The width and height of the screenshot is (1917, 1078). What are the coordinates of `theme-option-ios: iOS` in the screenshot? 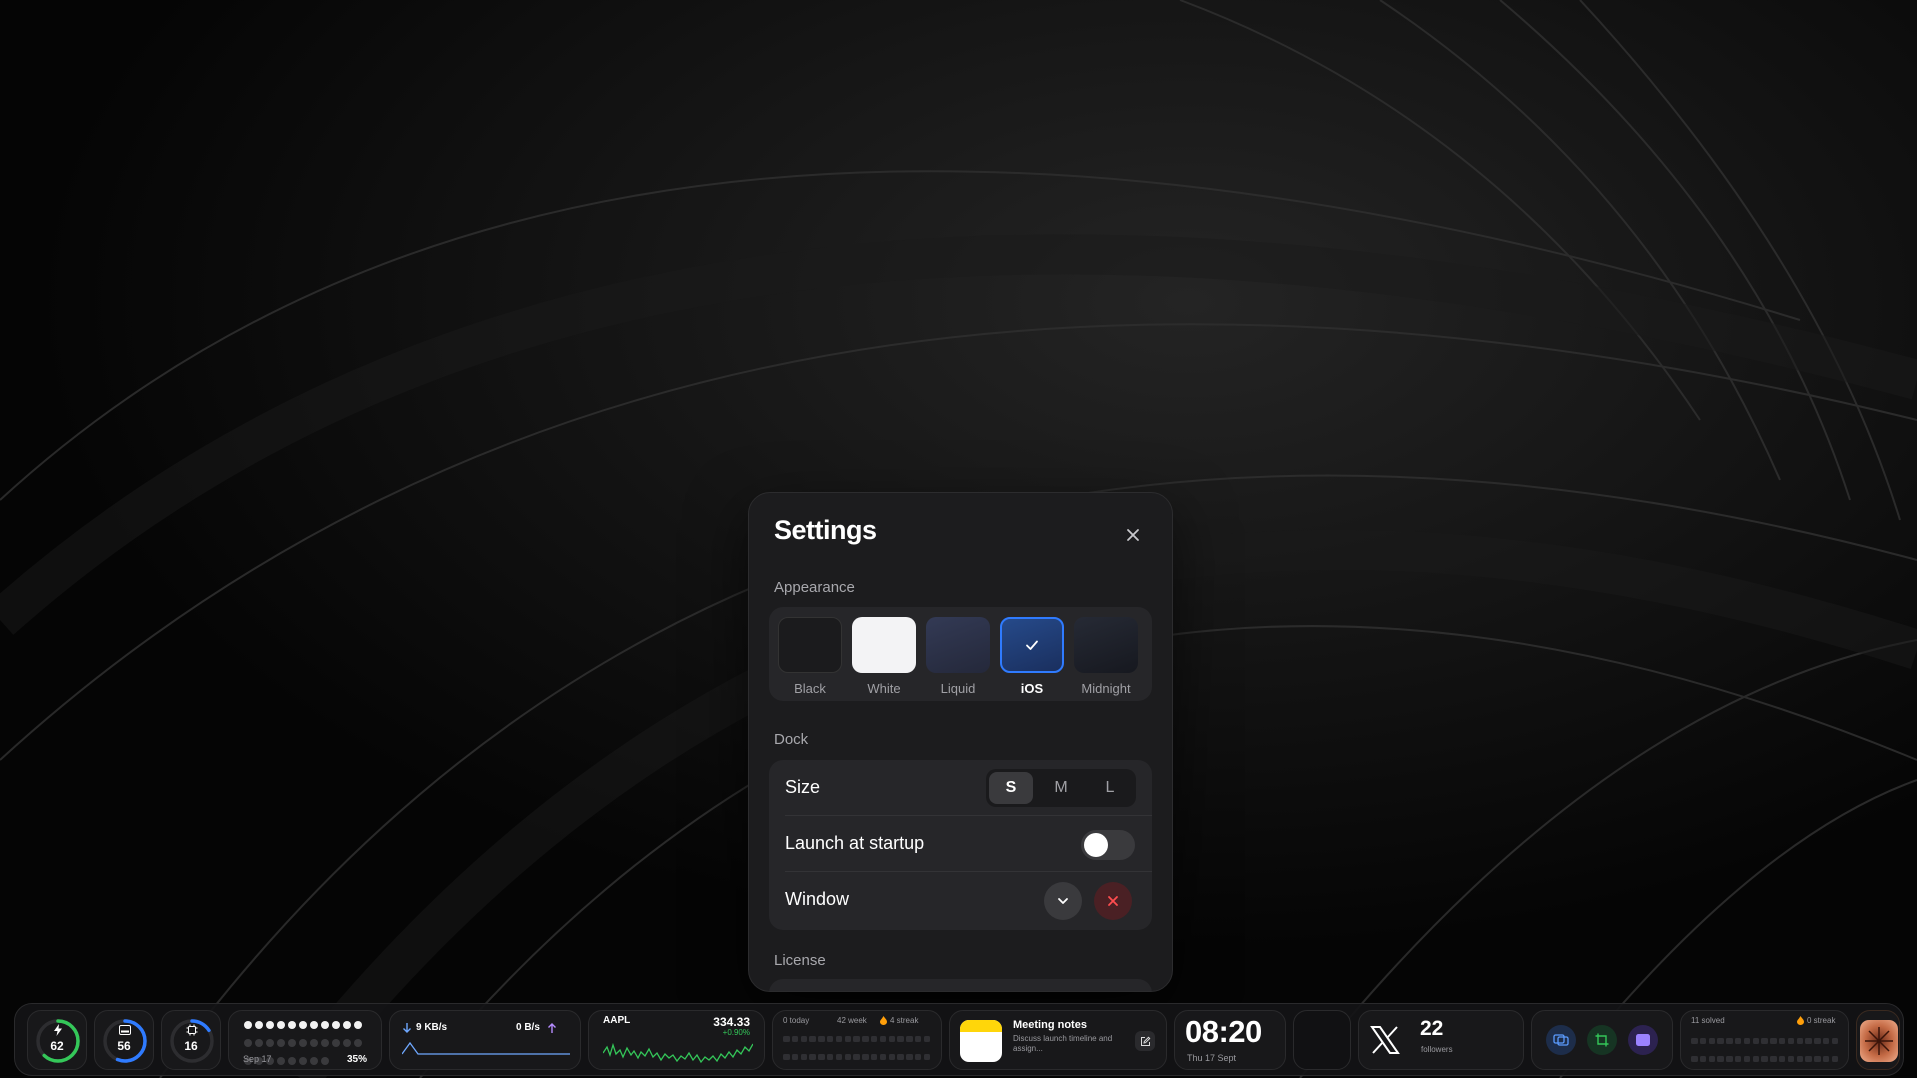 It's located at (1032, 656).